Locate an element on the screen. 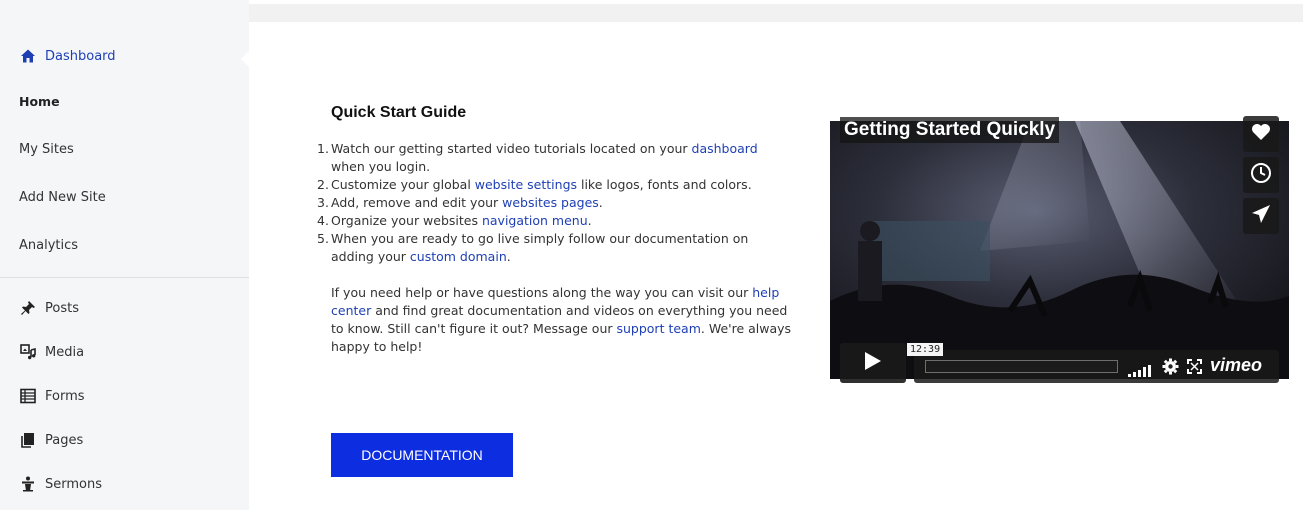 The width and height of the screenshot is (1303, 510). settings-icon is located at coordinates (1170, 368).